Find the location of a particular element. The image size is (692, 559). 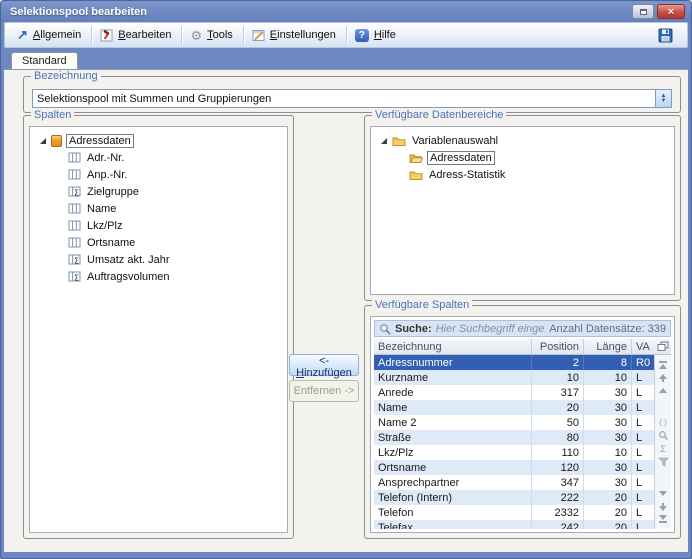

search-nav-icon is located at coordinates (663, 435).